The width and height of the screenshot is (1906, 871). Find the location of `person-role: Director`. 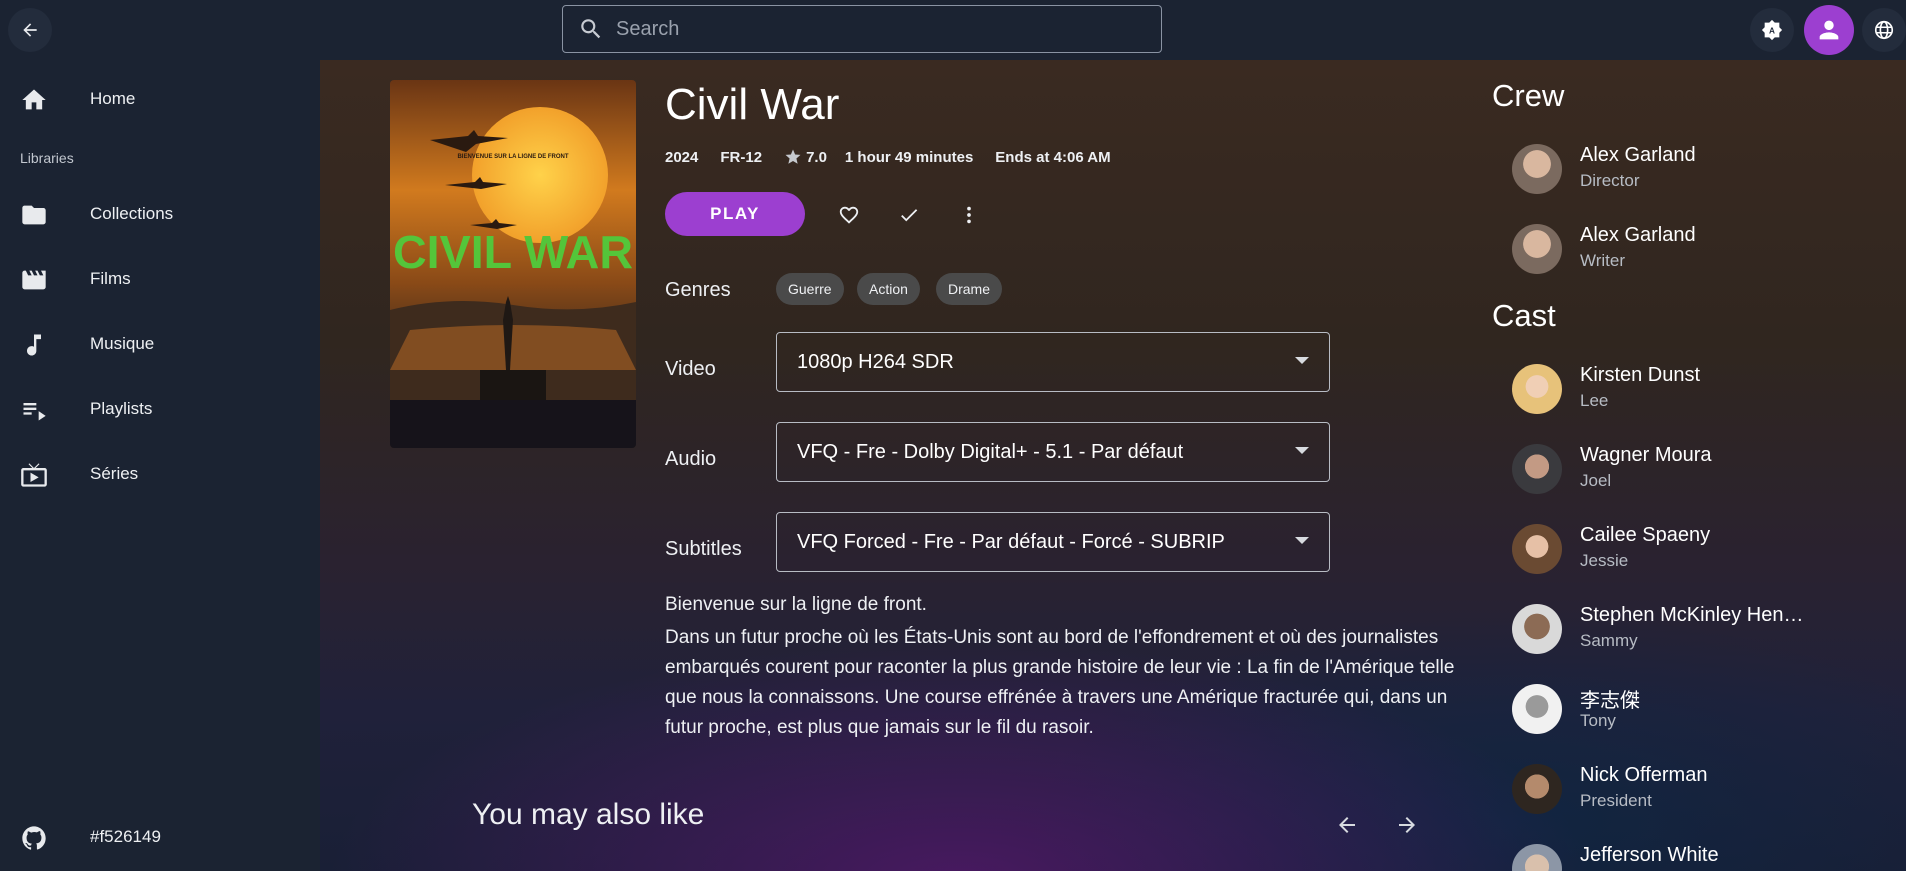

person-role: Director is located at coordinates (1610, 180).